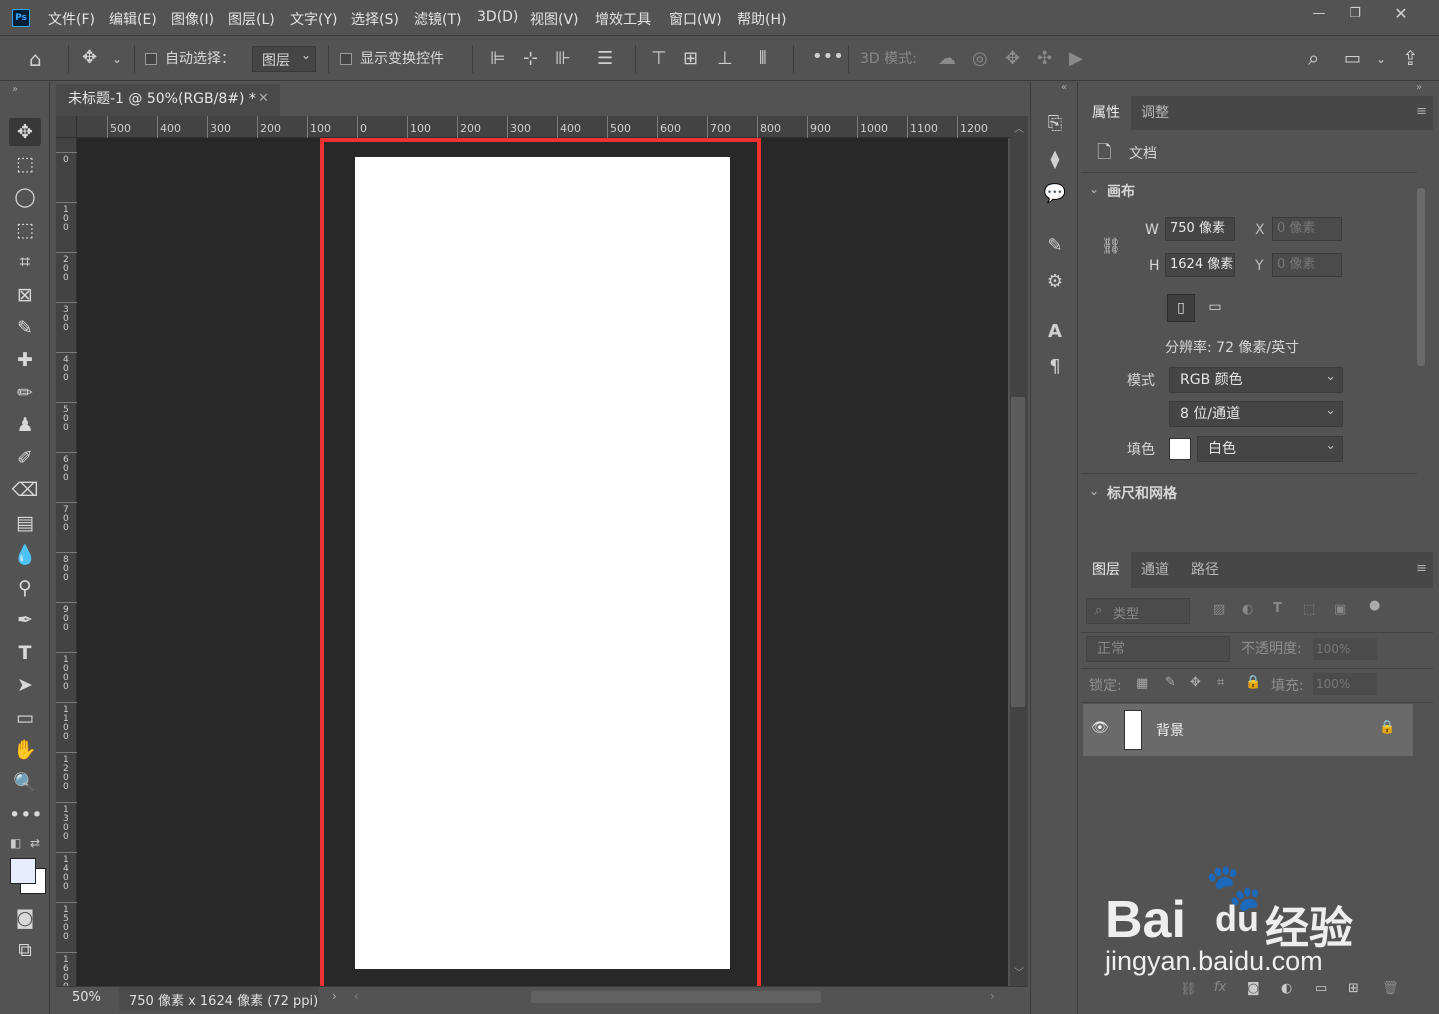  I want to click on link-layers-icon: ⛓, so click(1188, 989).